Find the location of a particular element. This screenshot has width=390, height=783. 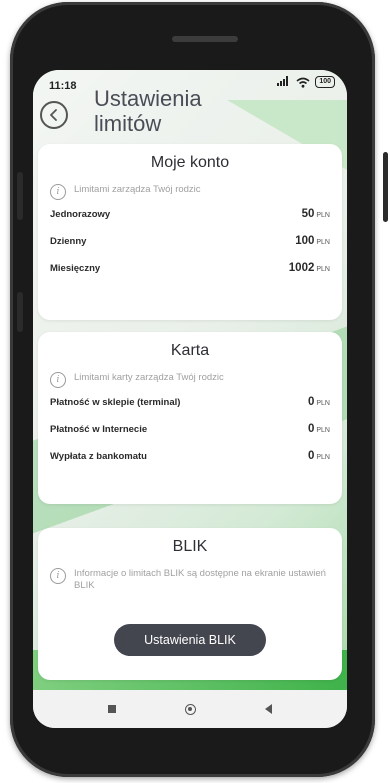

limit-label: Dzienny is located at coordinates (68, 241).